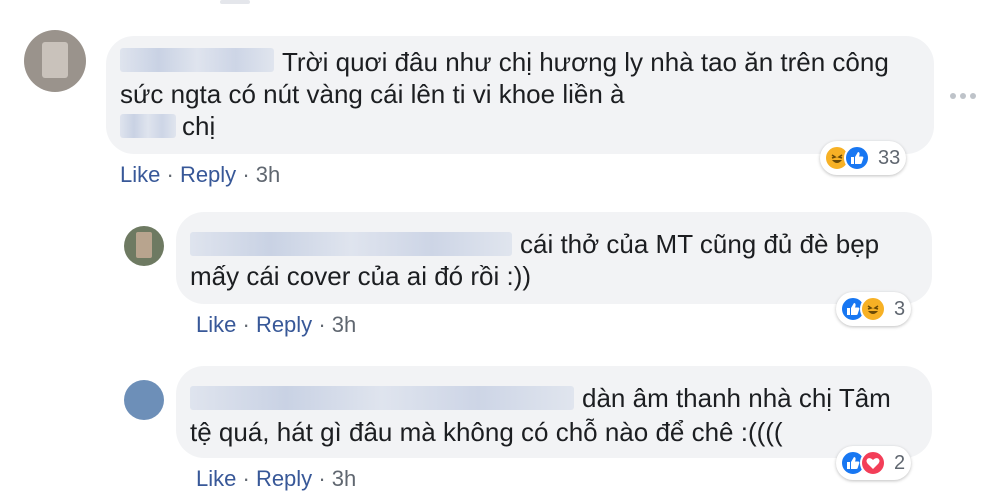  I want to click on haha-icon, so click(873, 309).